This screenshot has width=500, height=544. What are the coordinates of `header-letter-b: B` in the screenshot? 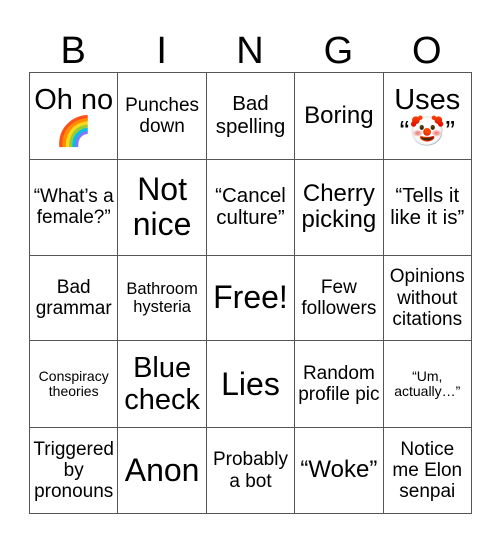 It's located at (73, 51).